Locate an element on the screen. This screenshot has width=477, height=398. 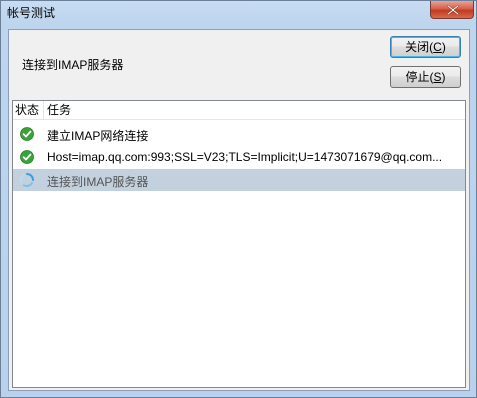
close-button-mnemonic: C is located at coordinates (437, 47).